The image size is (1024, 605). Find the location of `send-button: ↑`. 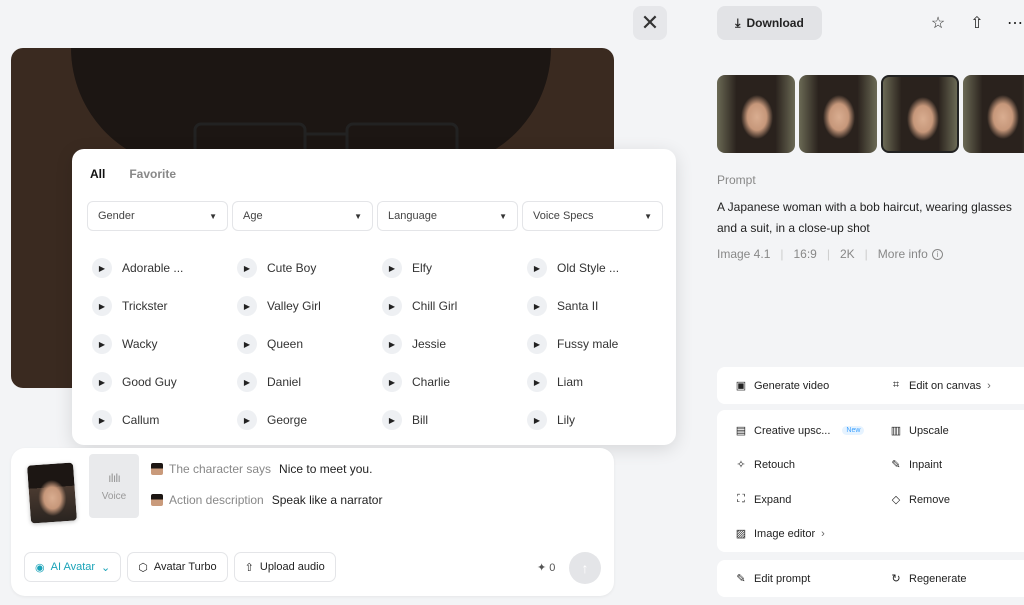

send-button: ↑ is located at coordinates (585, 568).